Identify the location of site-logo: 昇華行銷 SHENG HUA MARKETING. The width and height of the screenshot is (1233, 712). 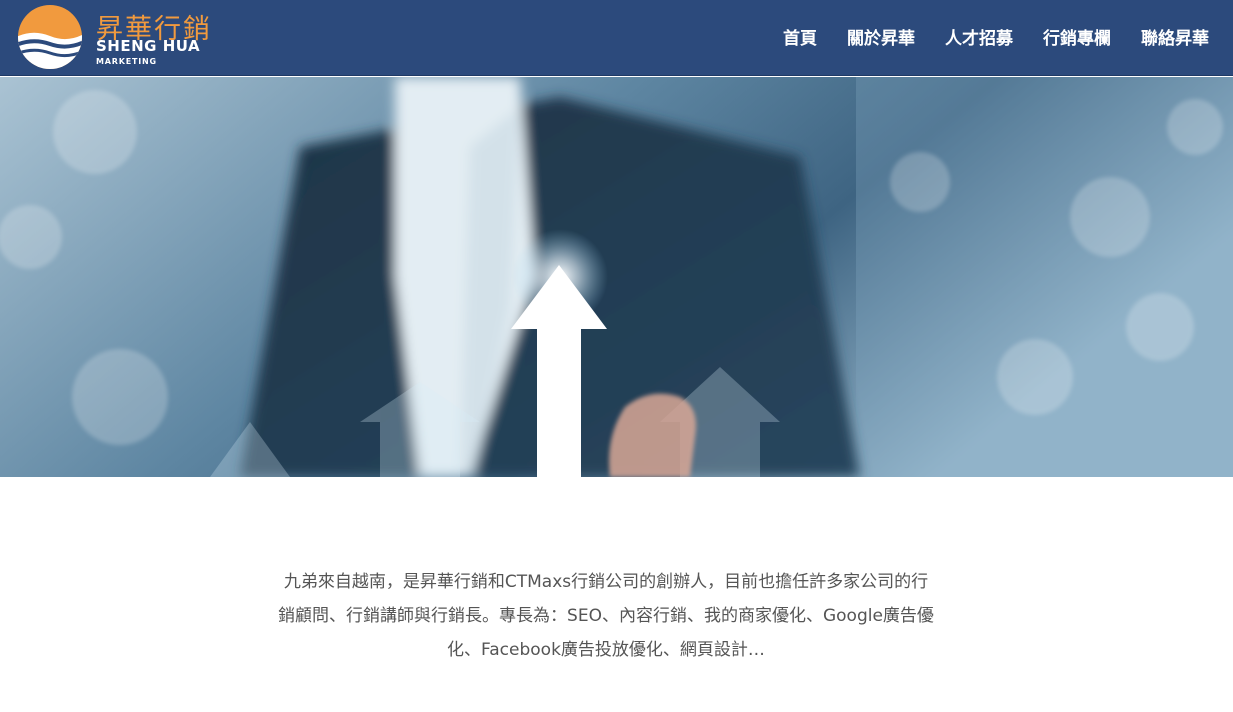
(116, 37).